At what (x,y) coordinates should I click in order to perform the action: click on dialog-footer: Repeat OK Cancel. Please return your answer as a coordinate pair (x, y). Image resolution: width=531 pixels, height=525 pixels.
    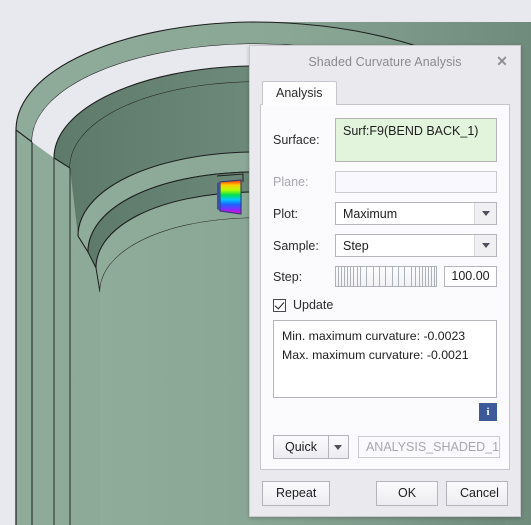
    Looking at the image, I should click on (385, 493).